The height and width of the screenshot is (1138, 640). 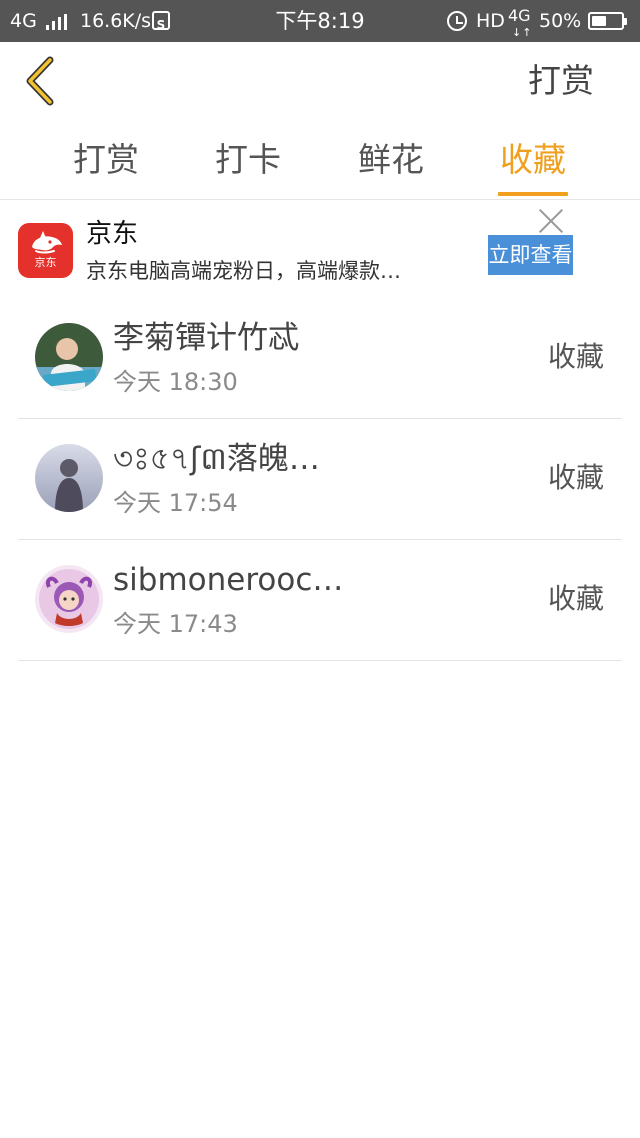 What do you see at coordinates (607, 21) in the screenshot?
I see `battery-icon` at bounding box center [607, 21].